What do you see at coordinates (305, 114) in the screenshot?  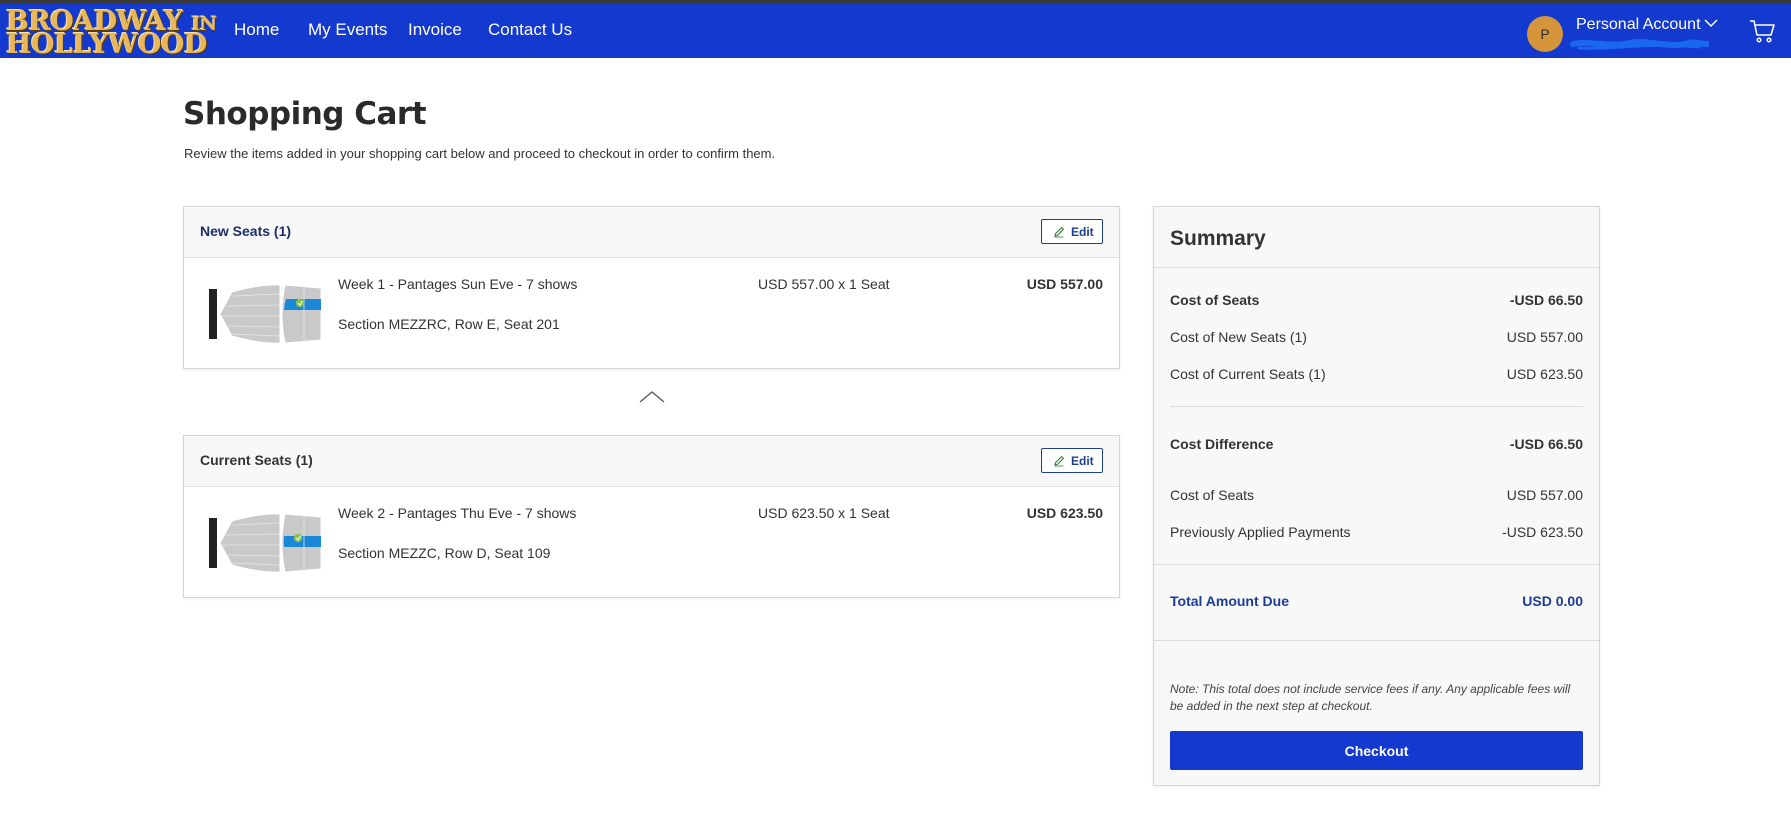 I see `page-title: Shopping Cart` at bounding box center [305, 114].